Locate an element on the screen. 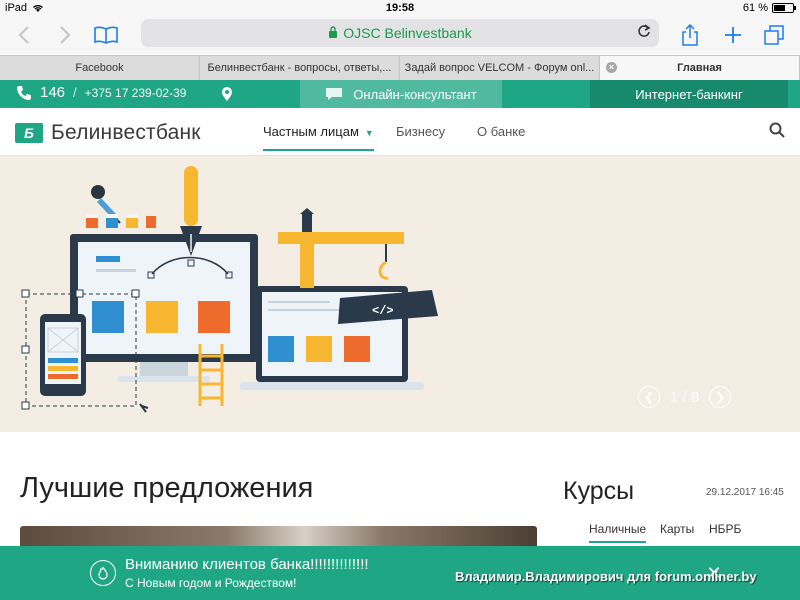 The height and width of the screenshot is (600, 800). back-icon is located at coordinates (24, 35).